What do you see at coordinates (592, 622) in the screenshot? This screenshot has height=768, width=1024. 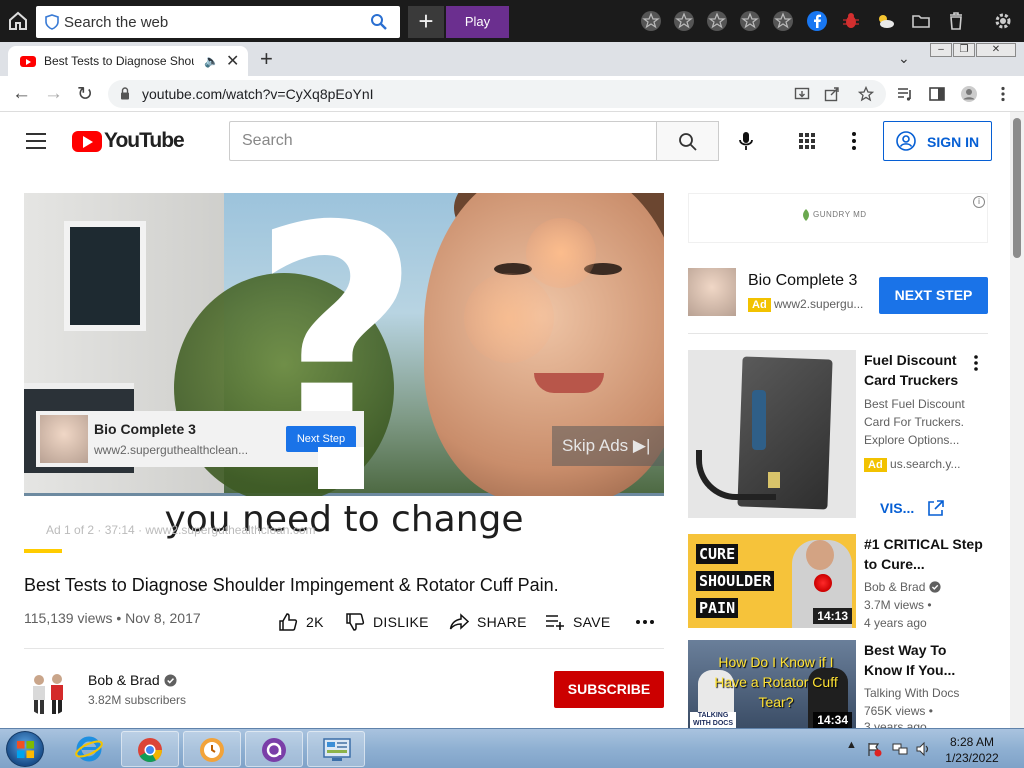 I see `save-label: SAVE` at bounding box center [592, 622].